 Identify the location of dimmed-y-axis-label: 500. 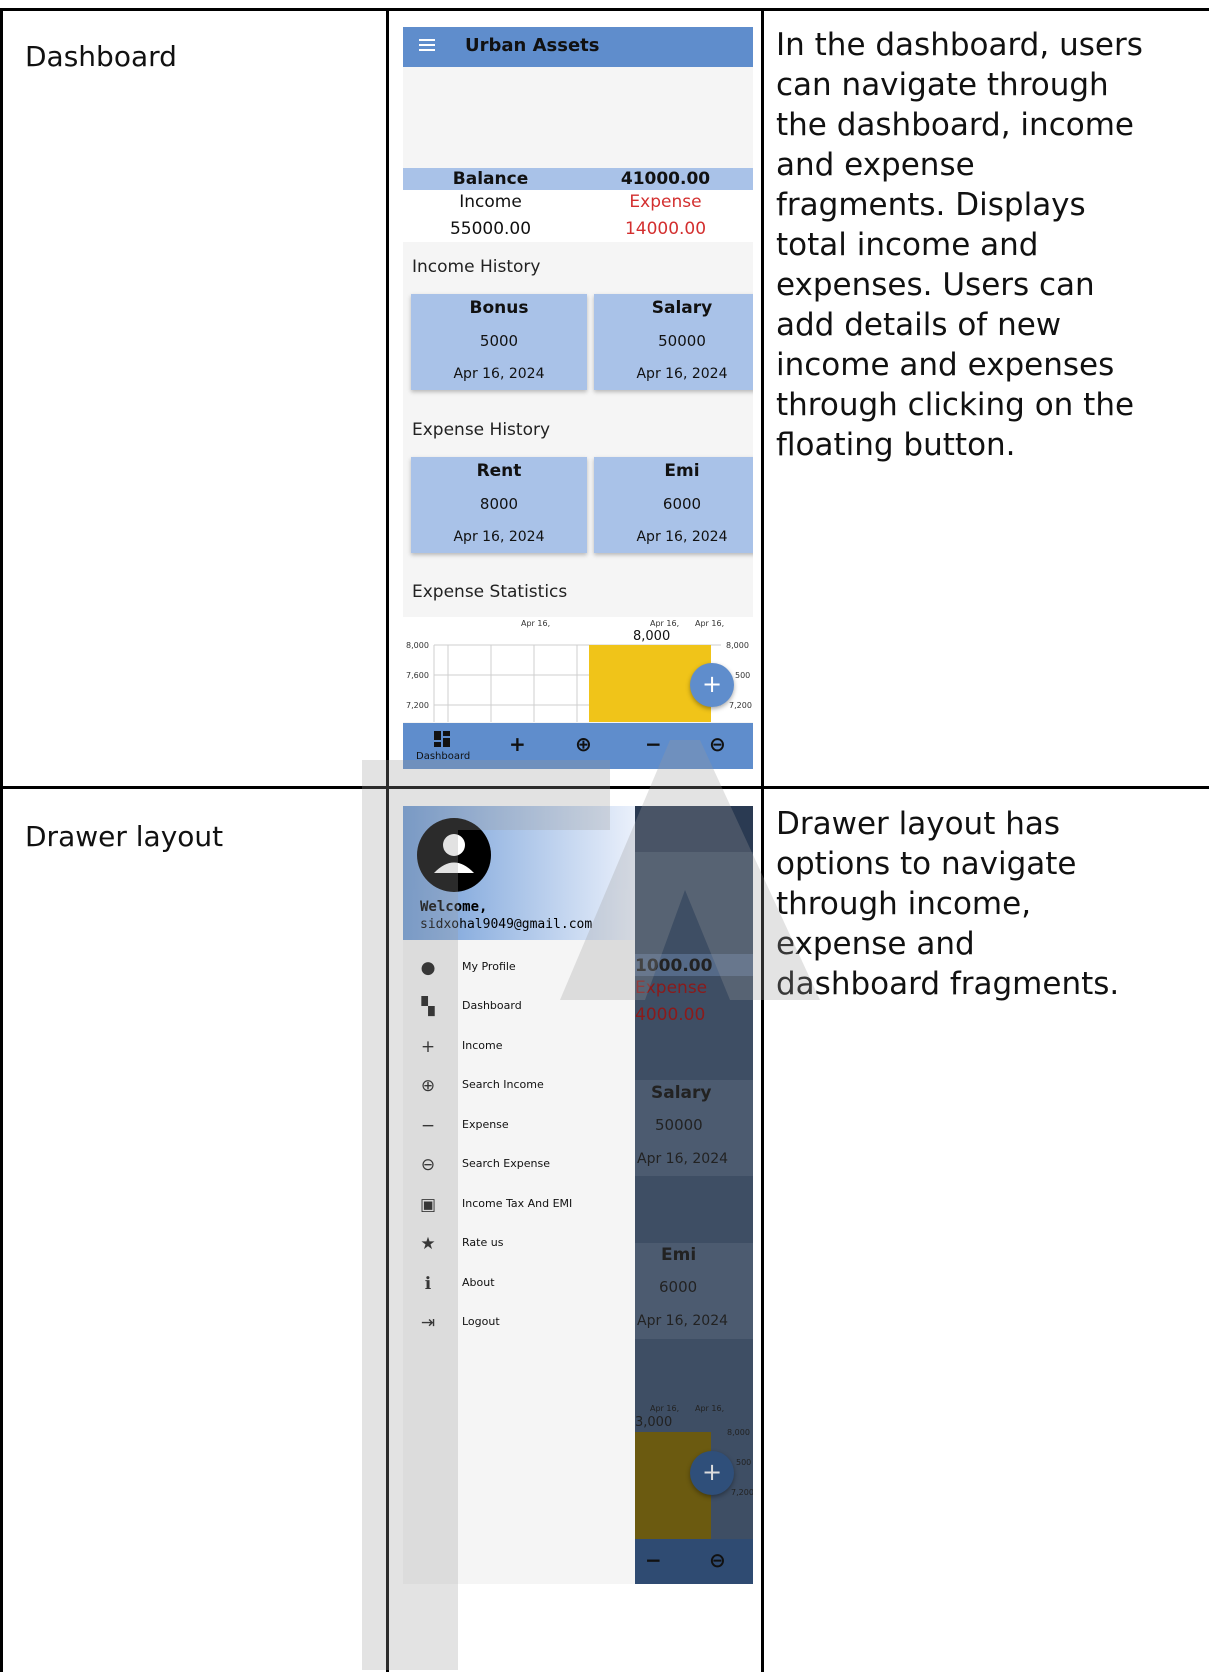
(744, 1462).